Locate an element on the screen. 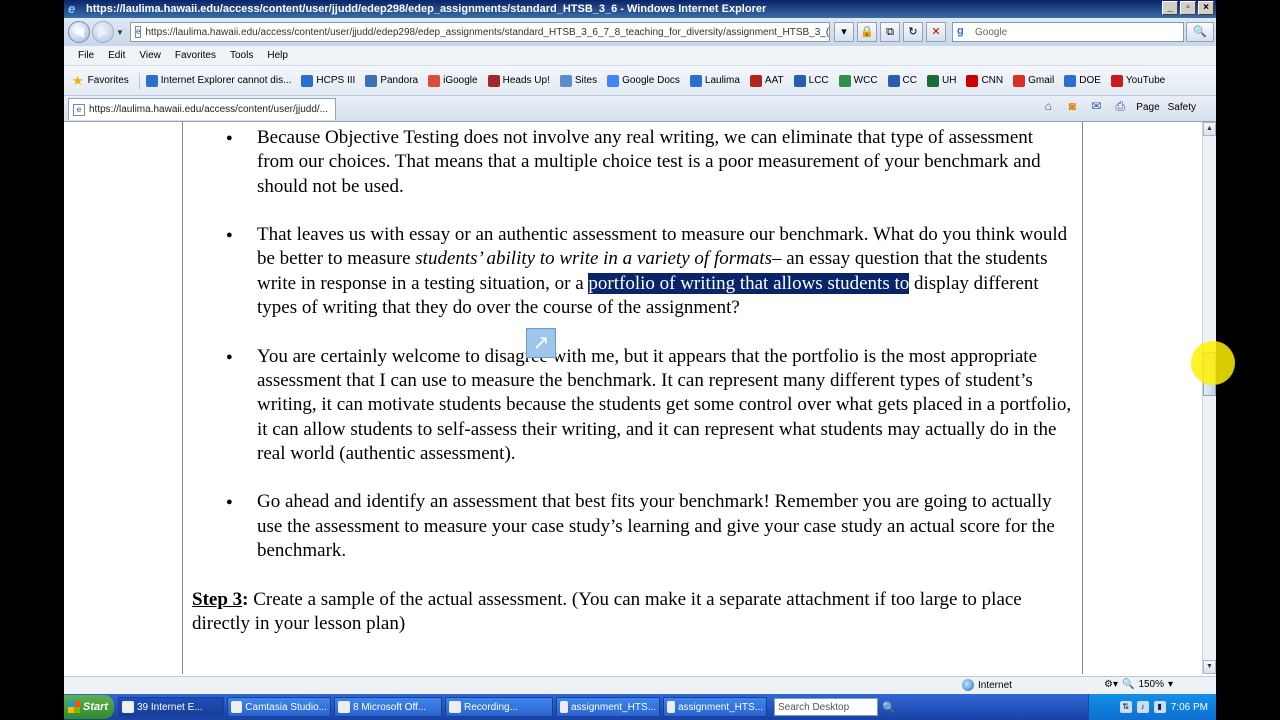  back-button: ◀ is located at coordinates (79, 32).